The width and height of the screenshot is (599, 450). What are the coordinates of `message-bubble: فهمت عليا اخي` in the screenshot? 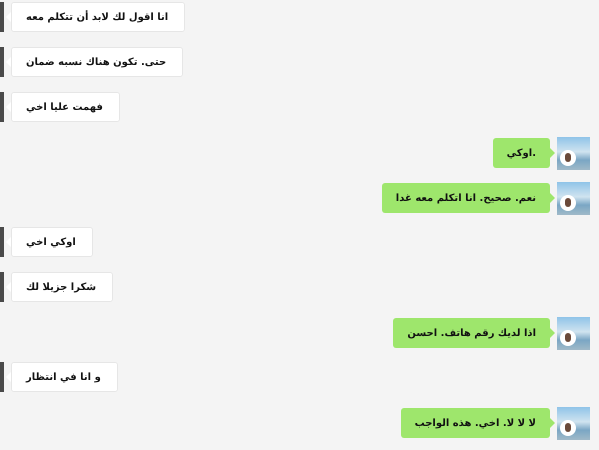 It's located at (65, 107).